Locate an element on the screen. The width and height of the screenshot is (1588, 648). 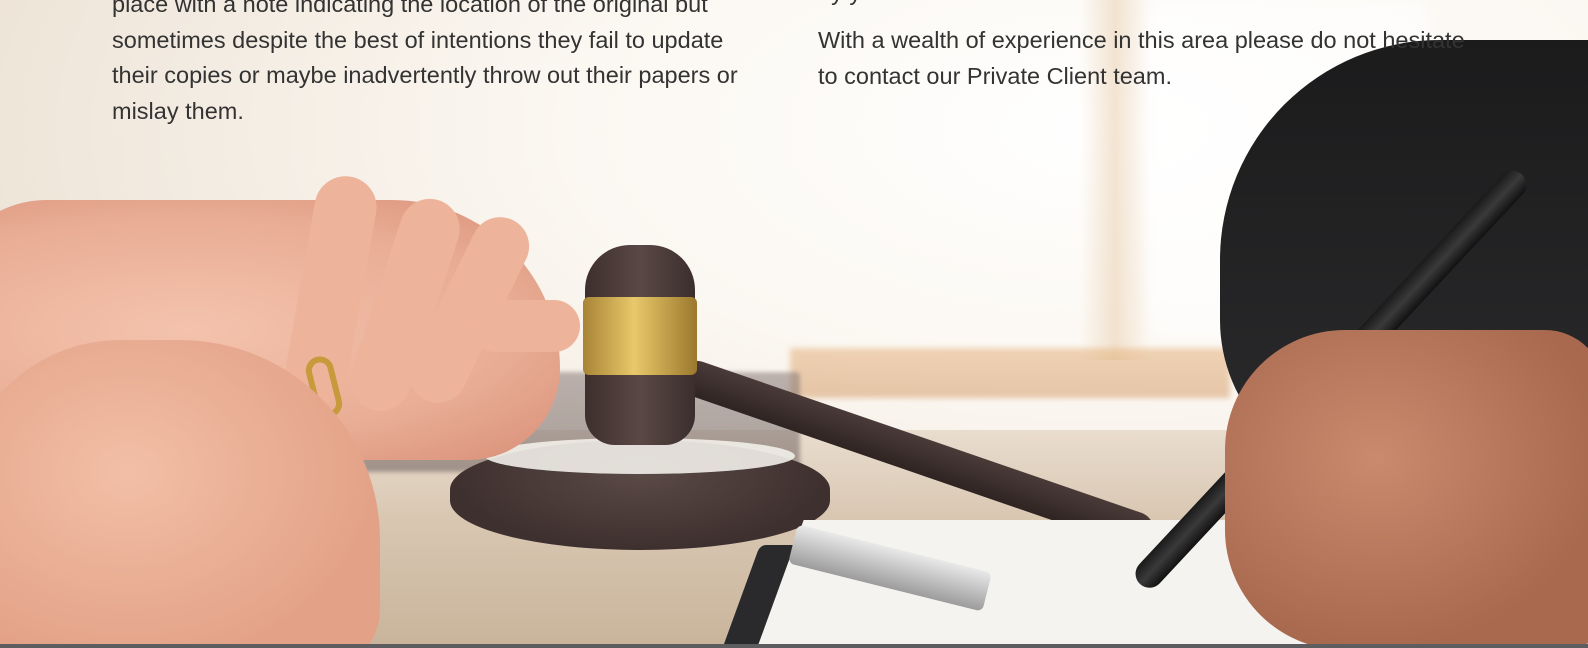
gavel-gold-band is located at coordinates (640, 336).